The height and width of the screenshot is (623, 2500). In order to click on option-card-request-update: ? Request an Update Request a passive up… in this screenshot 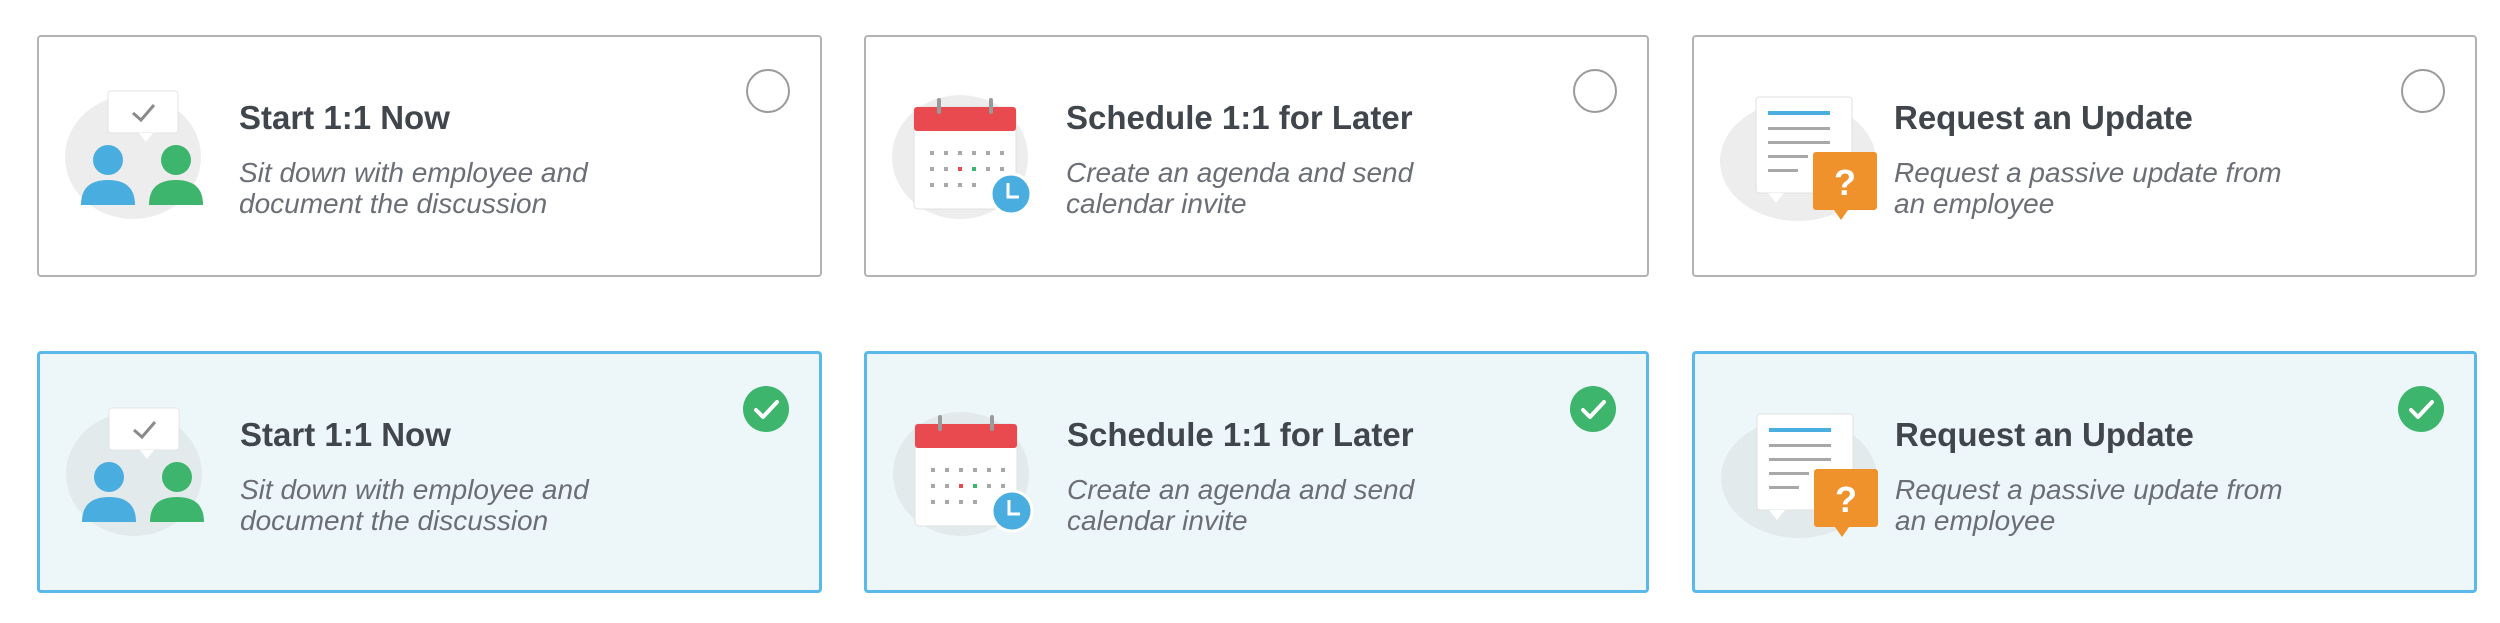, I will do `click(2084, 156)`.